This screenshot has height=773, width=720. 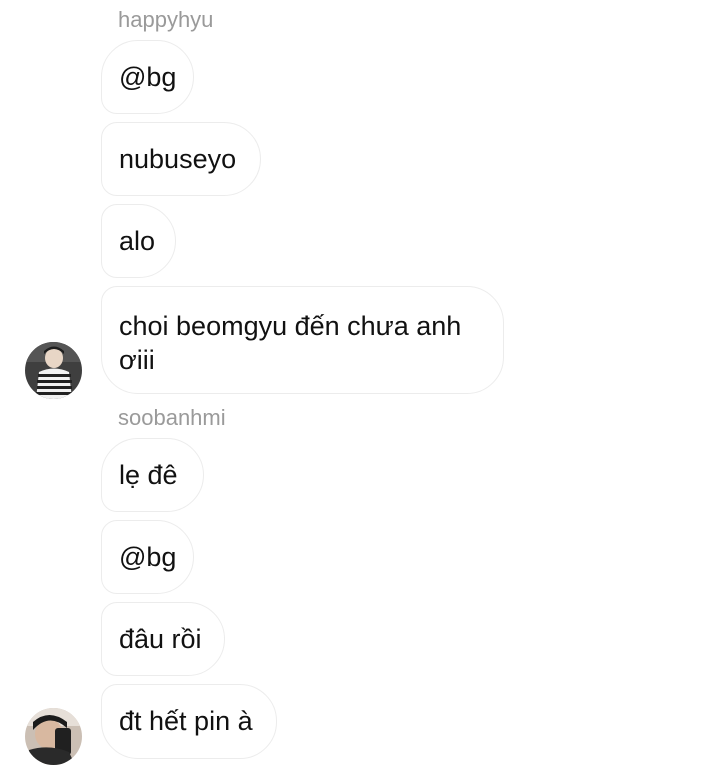 I want to click on sender-name: soobanhmi, so click(x=172, y=417).